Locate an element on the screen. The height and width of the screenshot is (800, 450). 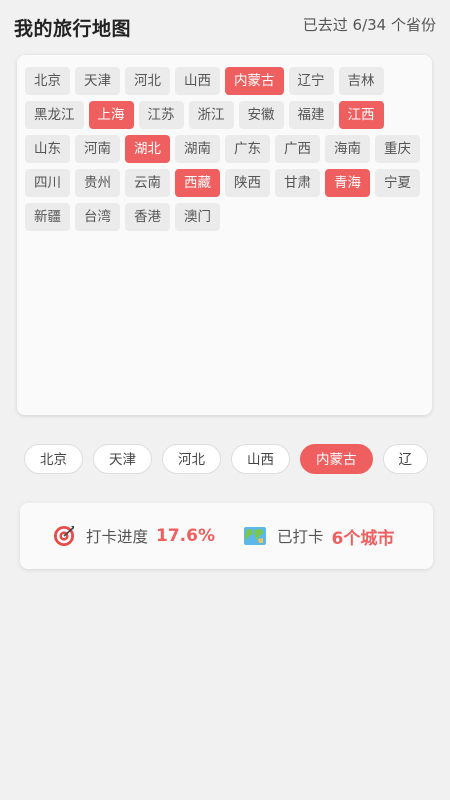
province-tag: 海南 is located at coordinates (347, 149).